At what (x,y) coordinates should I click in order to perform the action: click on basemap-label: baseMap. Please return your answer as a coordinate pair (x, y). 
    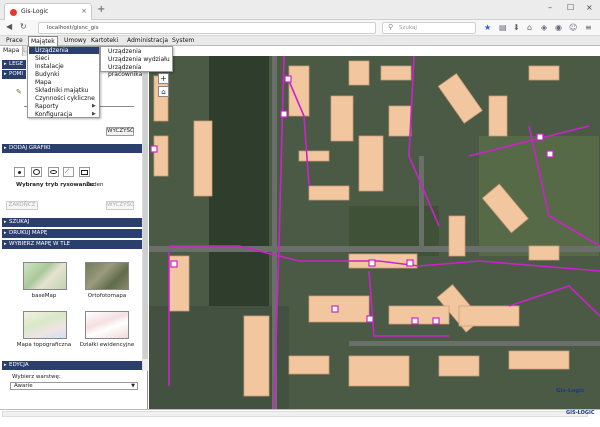
    Looking at the image, I should click on (44, 296).